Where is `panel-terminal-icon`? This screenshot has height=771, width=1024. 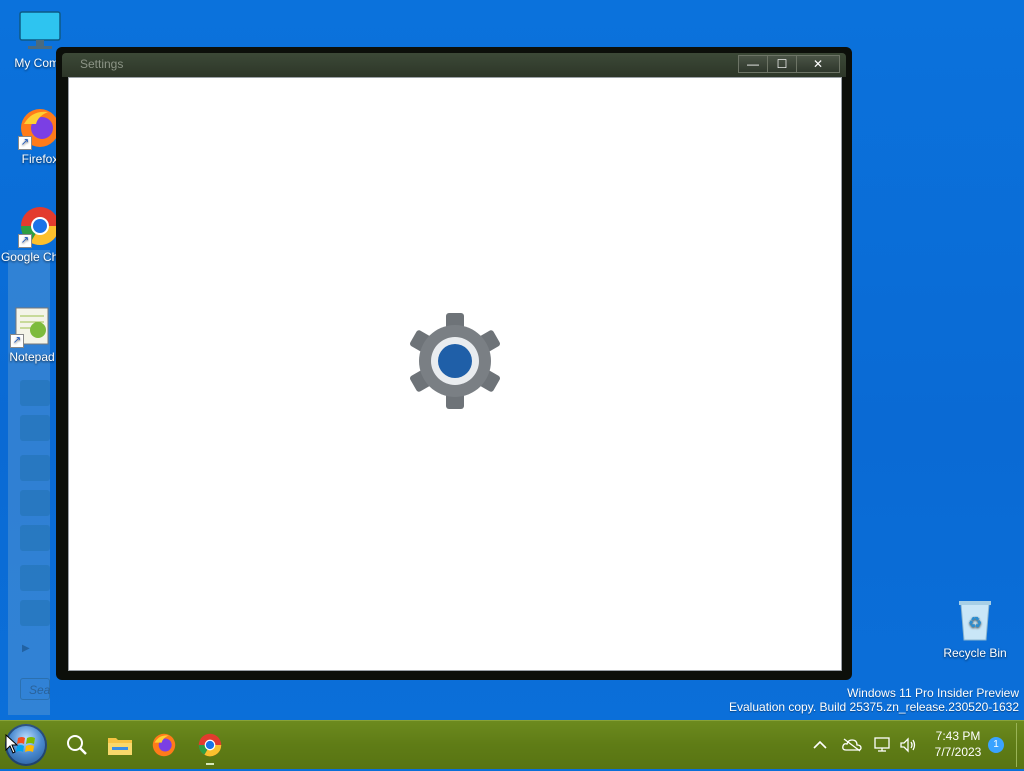 panel-terminal-icon is located at coordinates (35, 538).